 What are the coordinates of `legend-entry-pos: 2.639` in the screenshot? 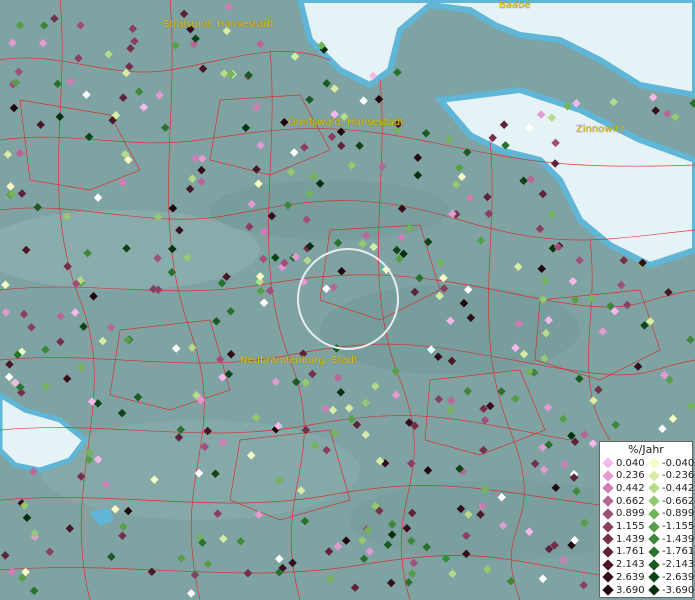 It's located at (623, 577).